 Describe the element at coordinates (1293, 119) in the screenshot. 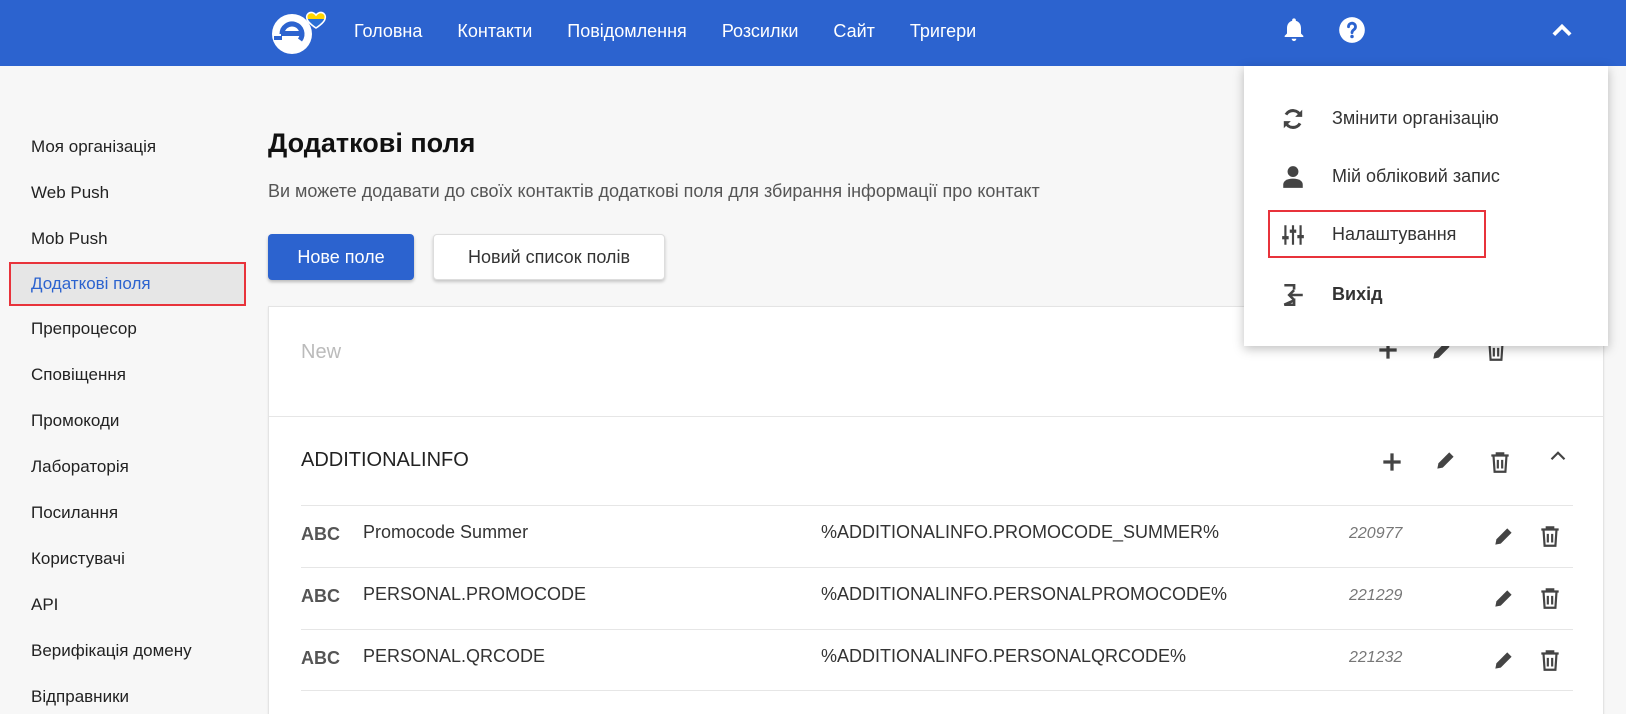

I see `sync-icon` at that location.